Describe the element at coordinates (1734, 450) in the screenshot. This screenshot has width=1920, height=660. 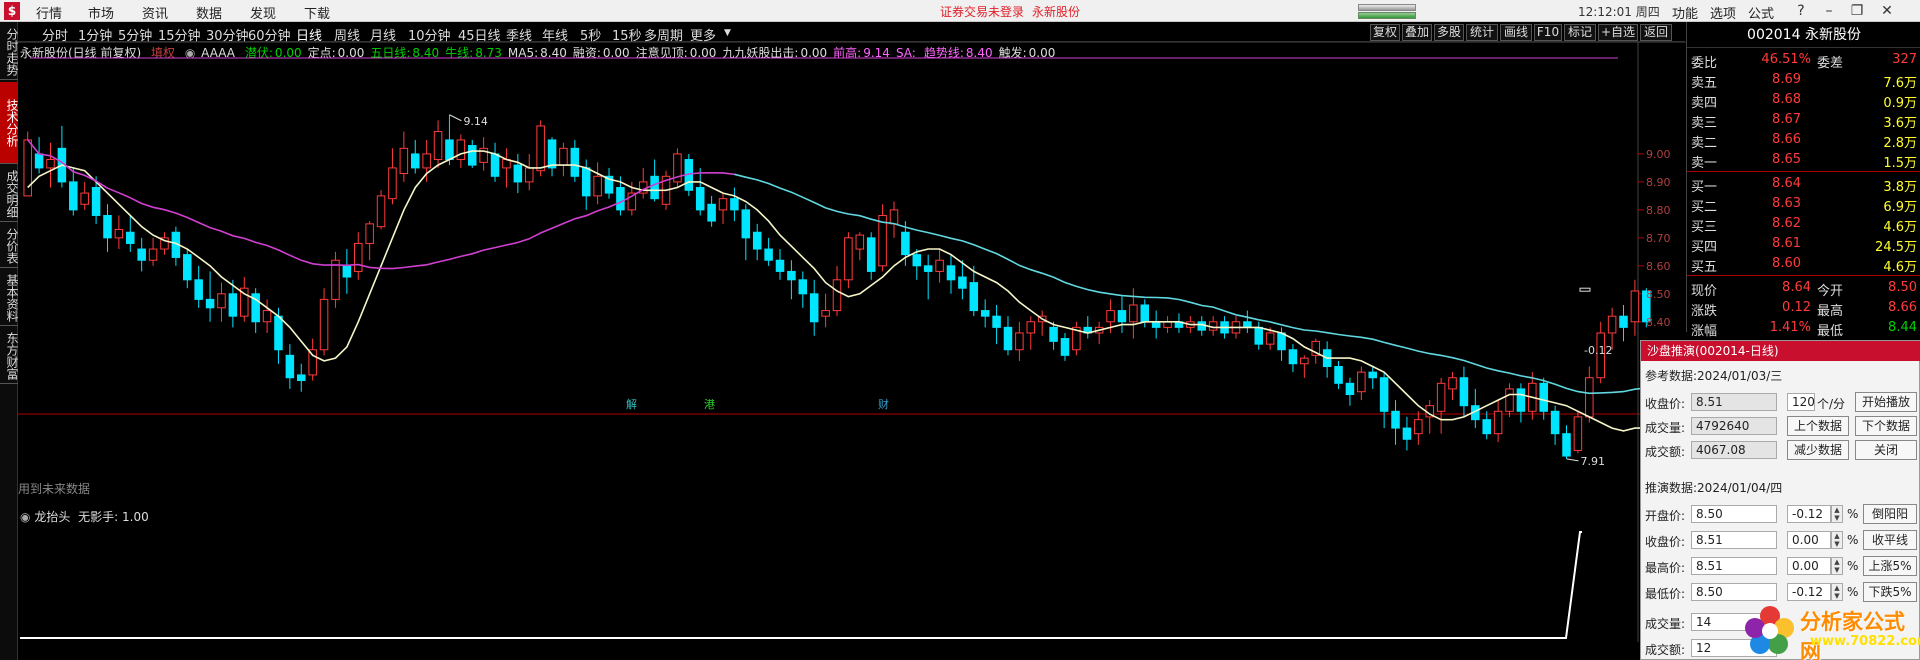
I see `ref-amount-field: 4067.08` at that location.